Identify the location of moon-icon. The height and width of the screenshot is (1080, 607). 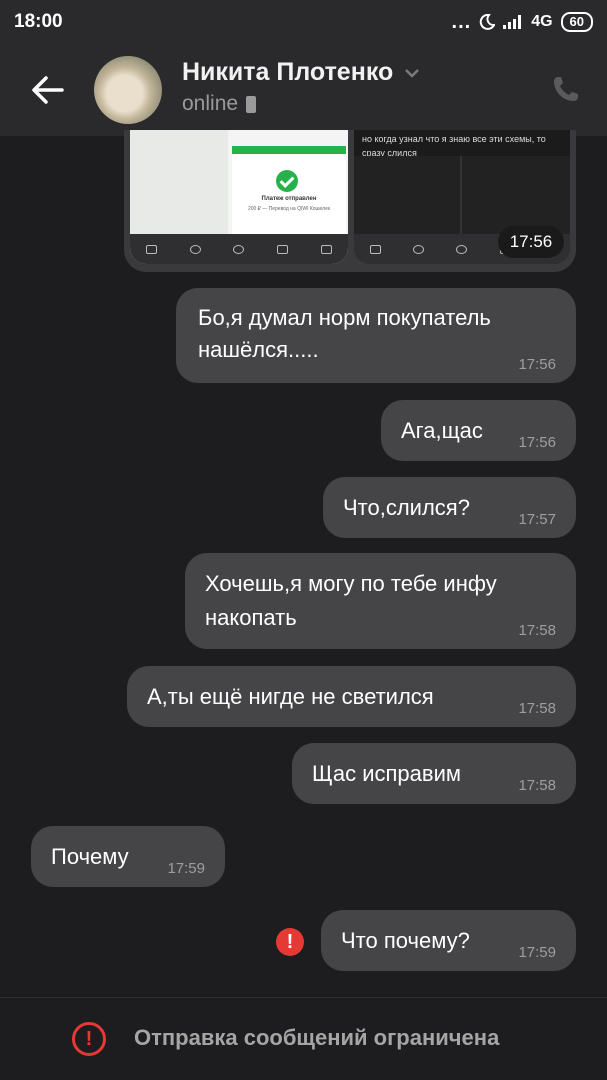
(487, 22).